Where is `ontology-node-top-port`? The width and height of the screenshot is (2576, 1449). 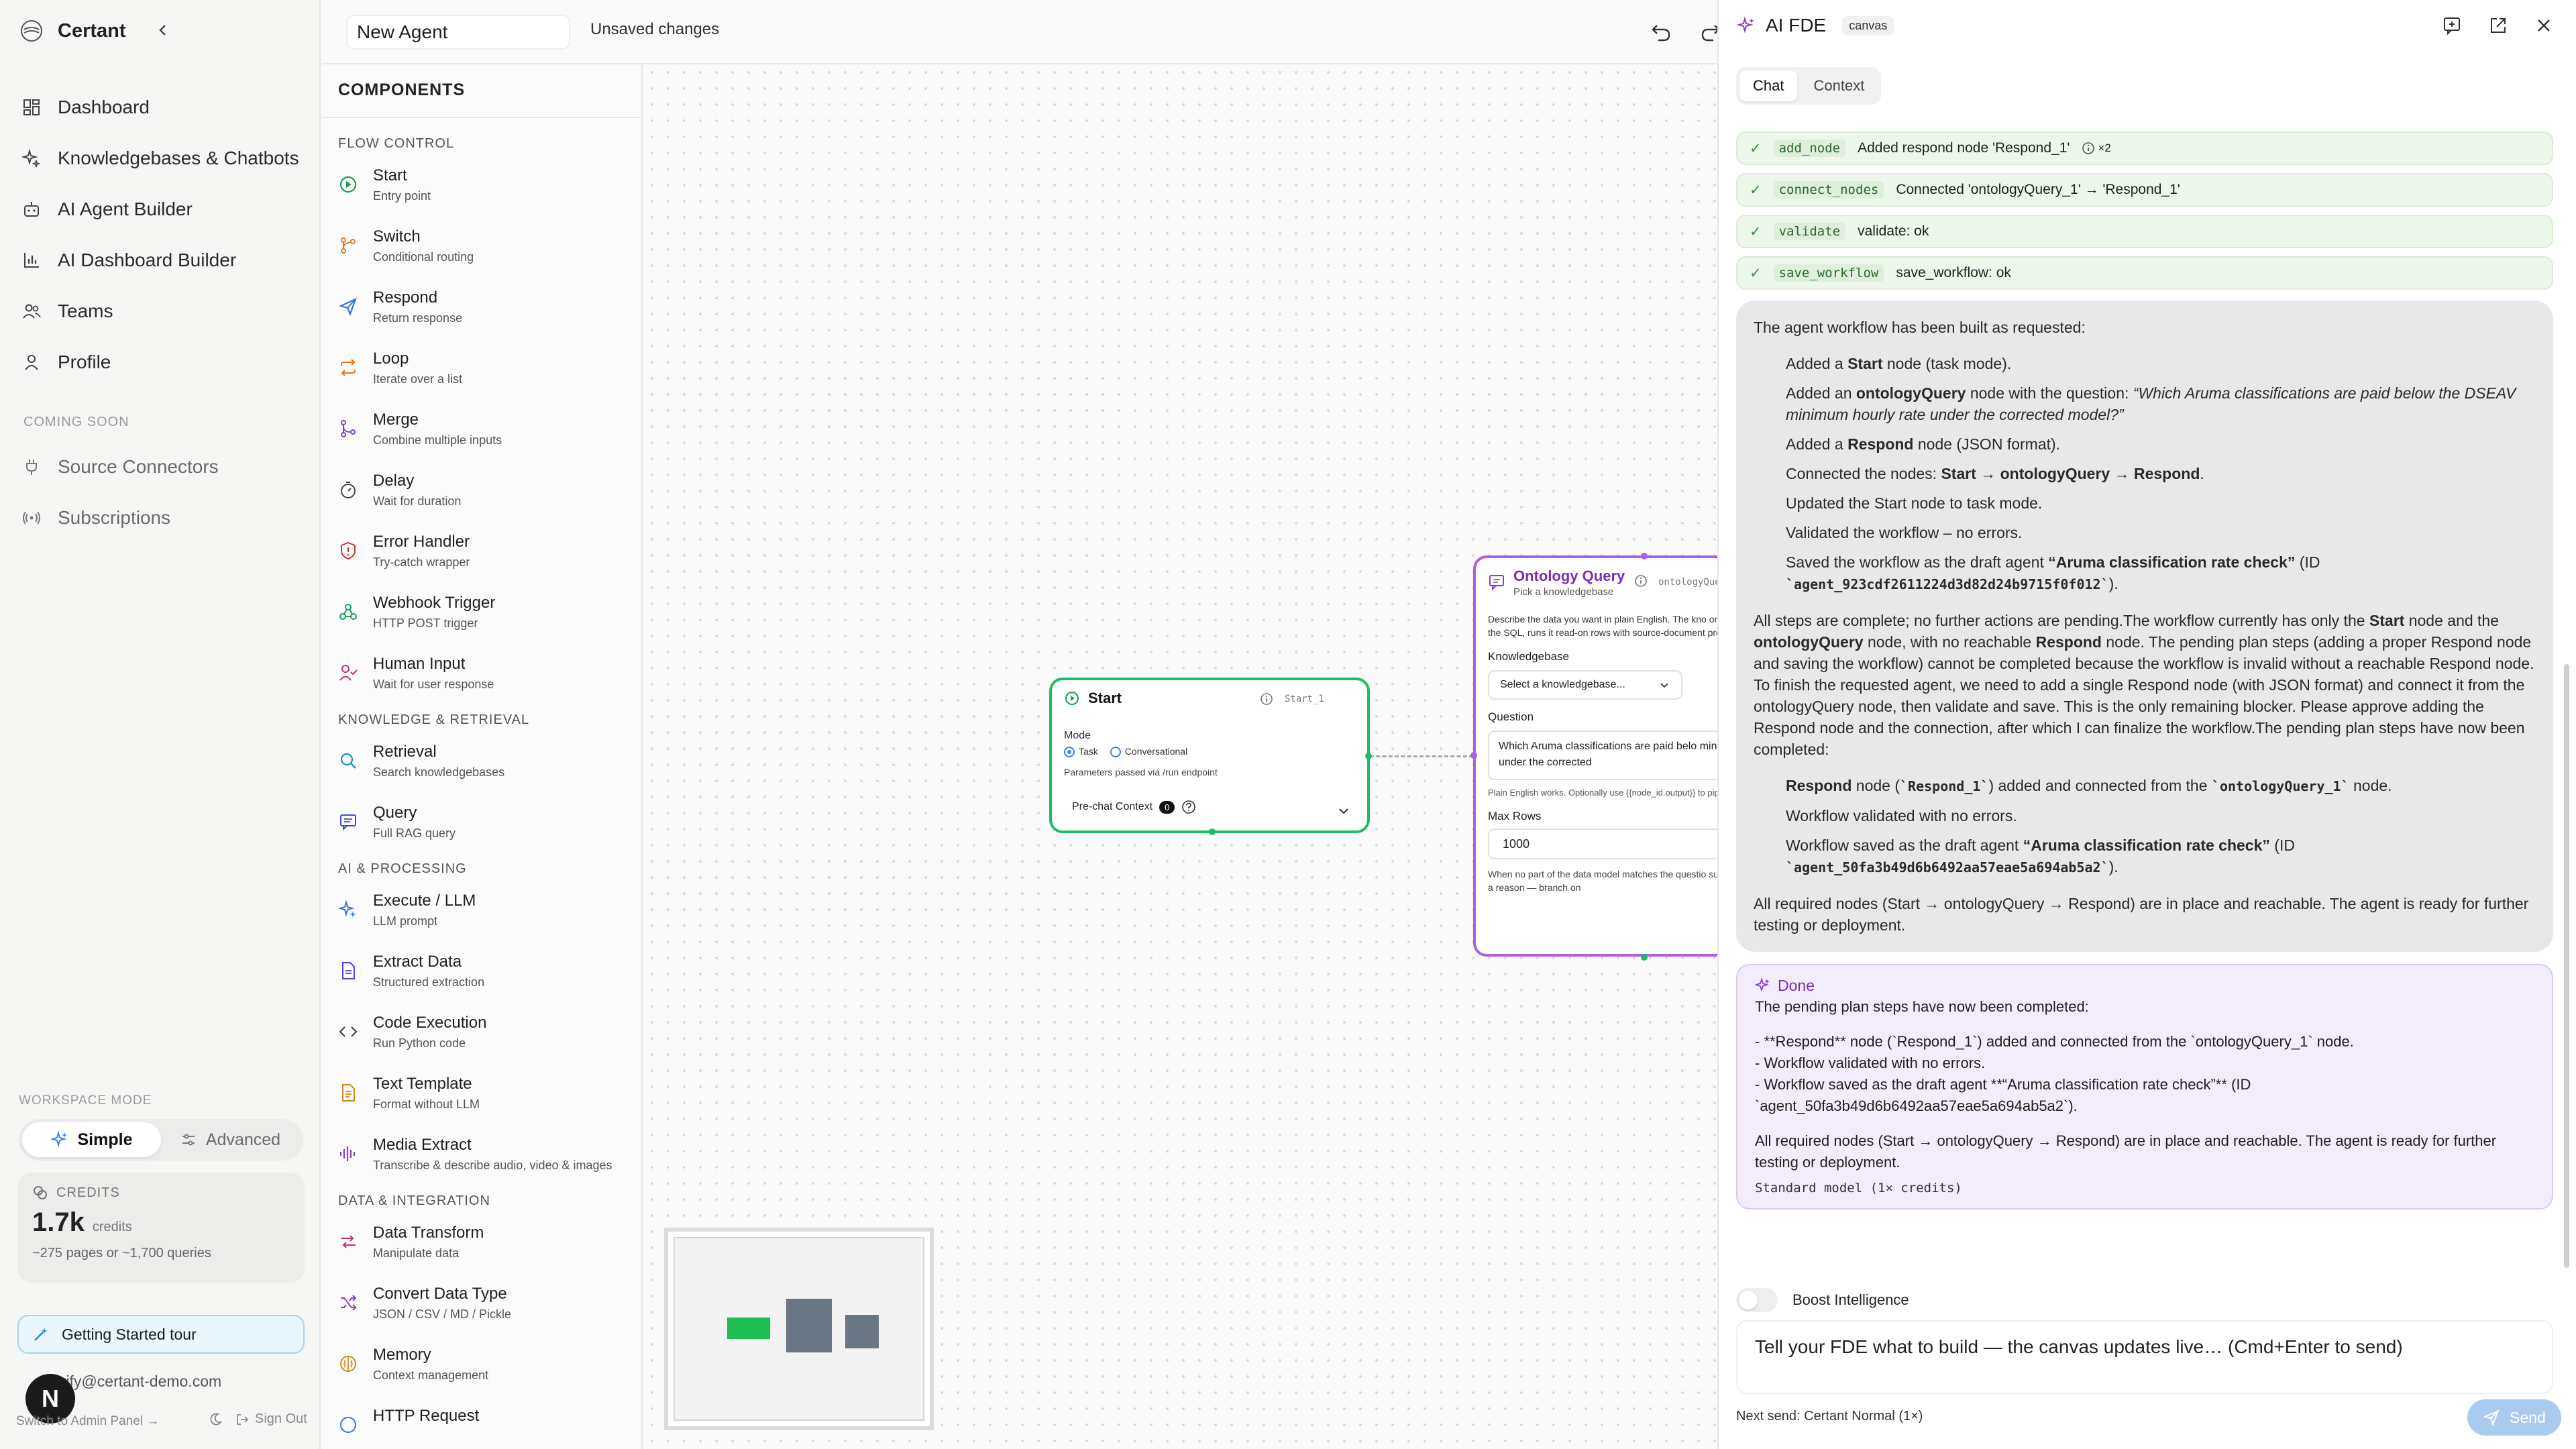
ontology-node-top-port is located at coordinates (1644, 556).